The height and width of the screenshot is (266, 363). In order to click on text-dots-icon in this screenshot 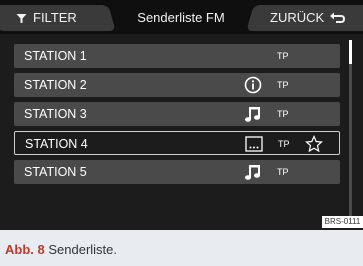, I will do `click(254, 144)`.